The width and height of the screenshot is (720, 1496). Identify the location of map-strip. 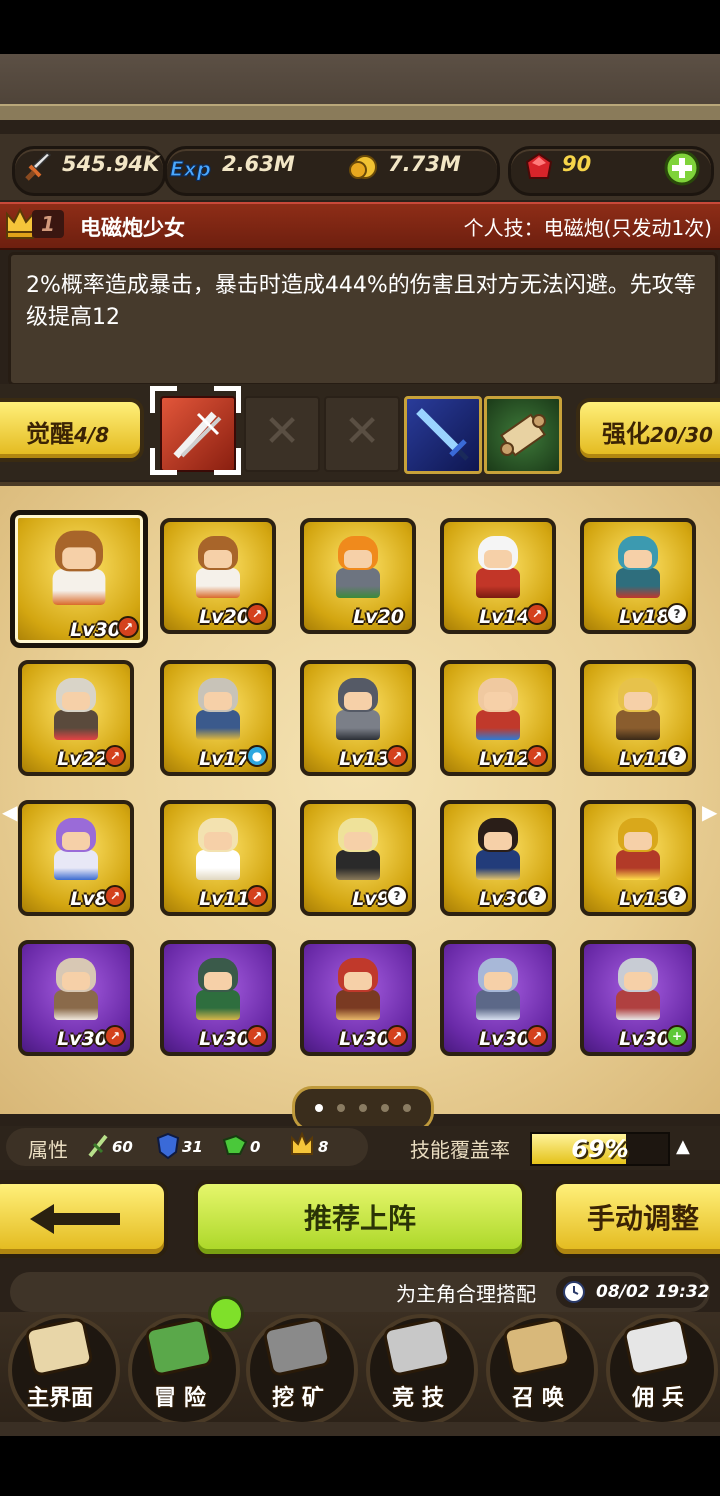
(360, 87).